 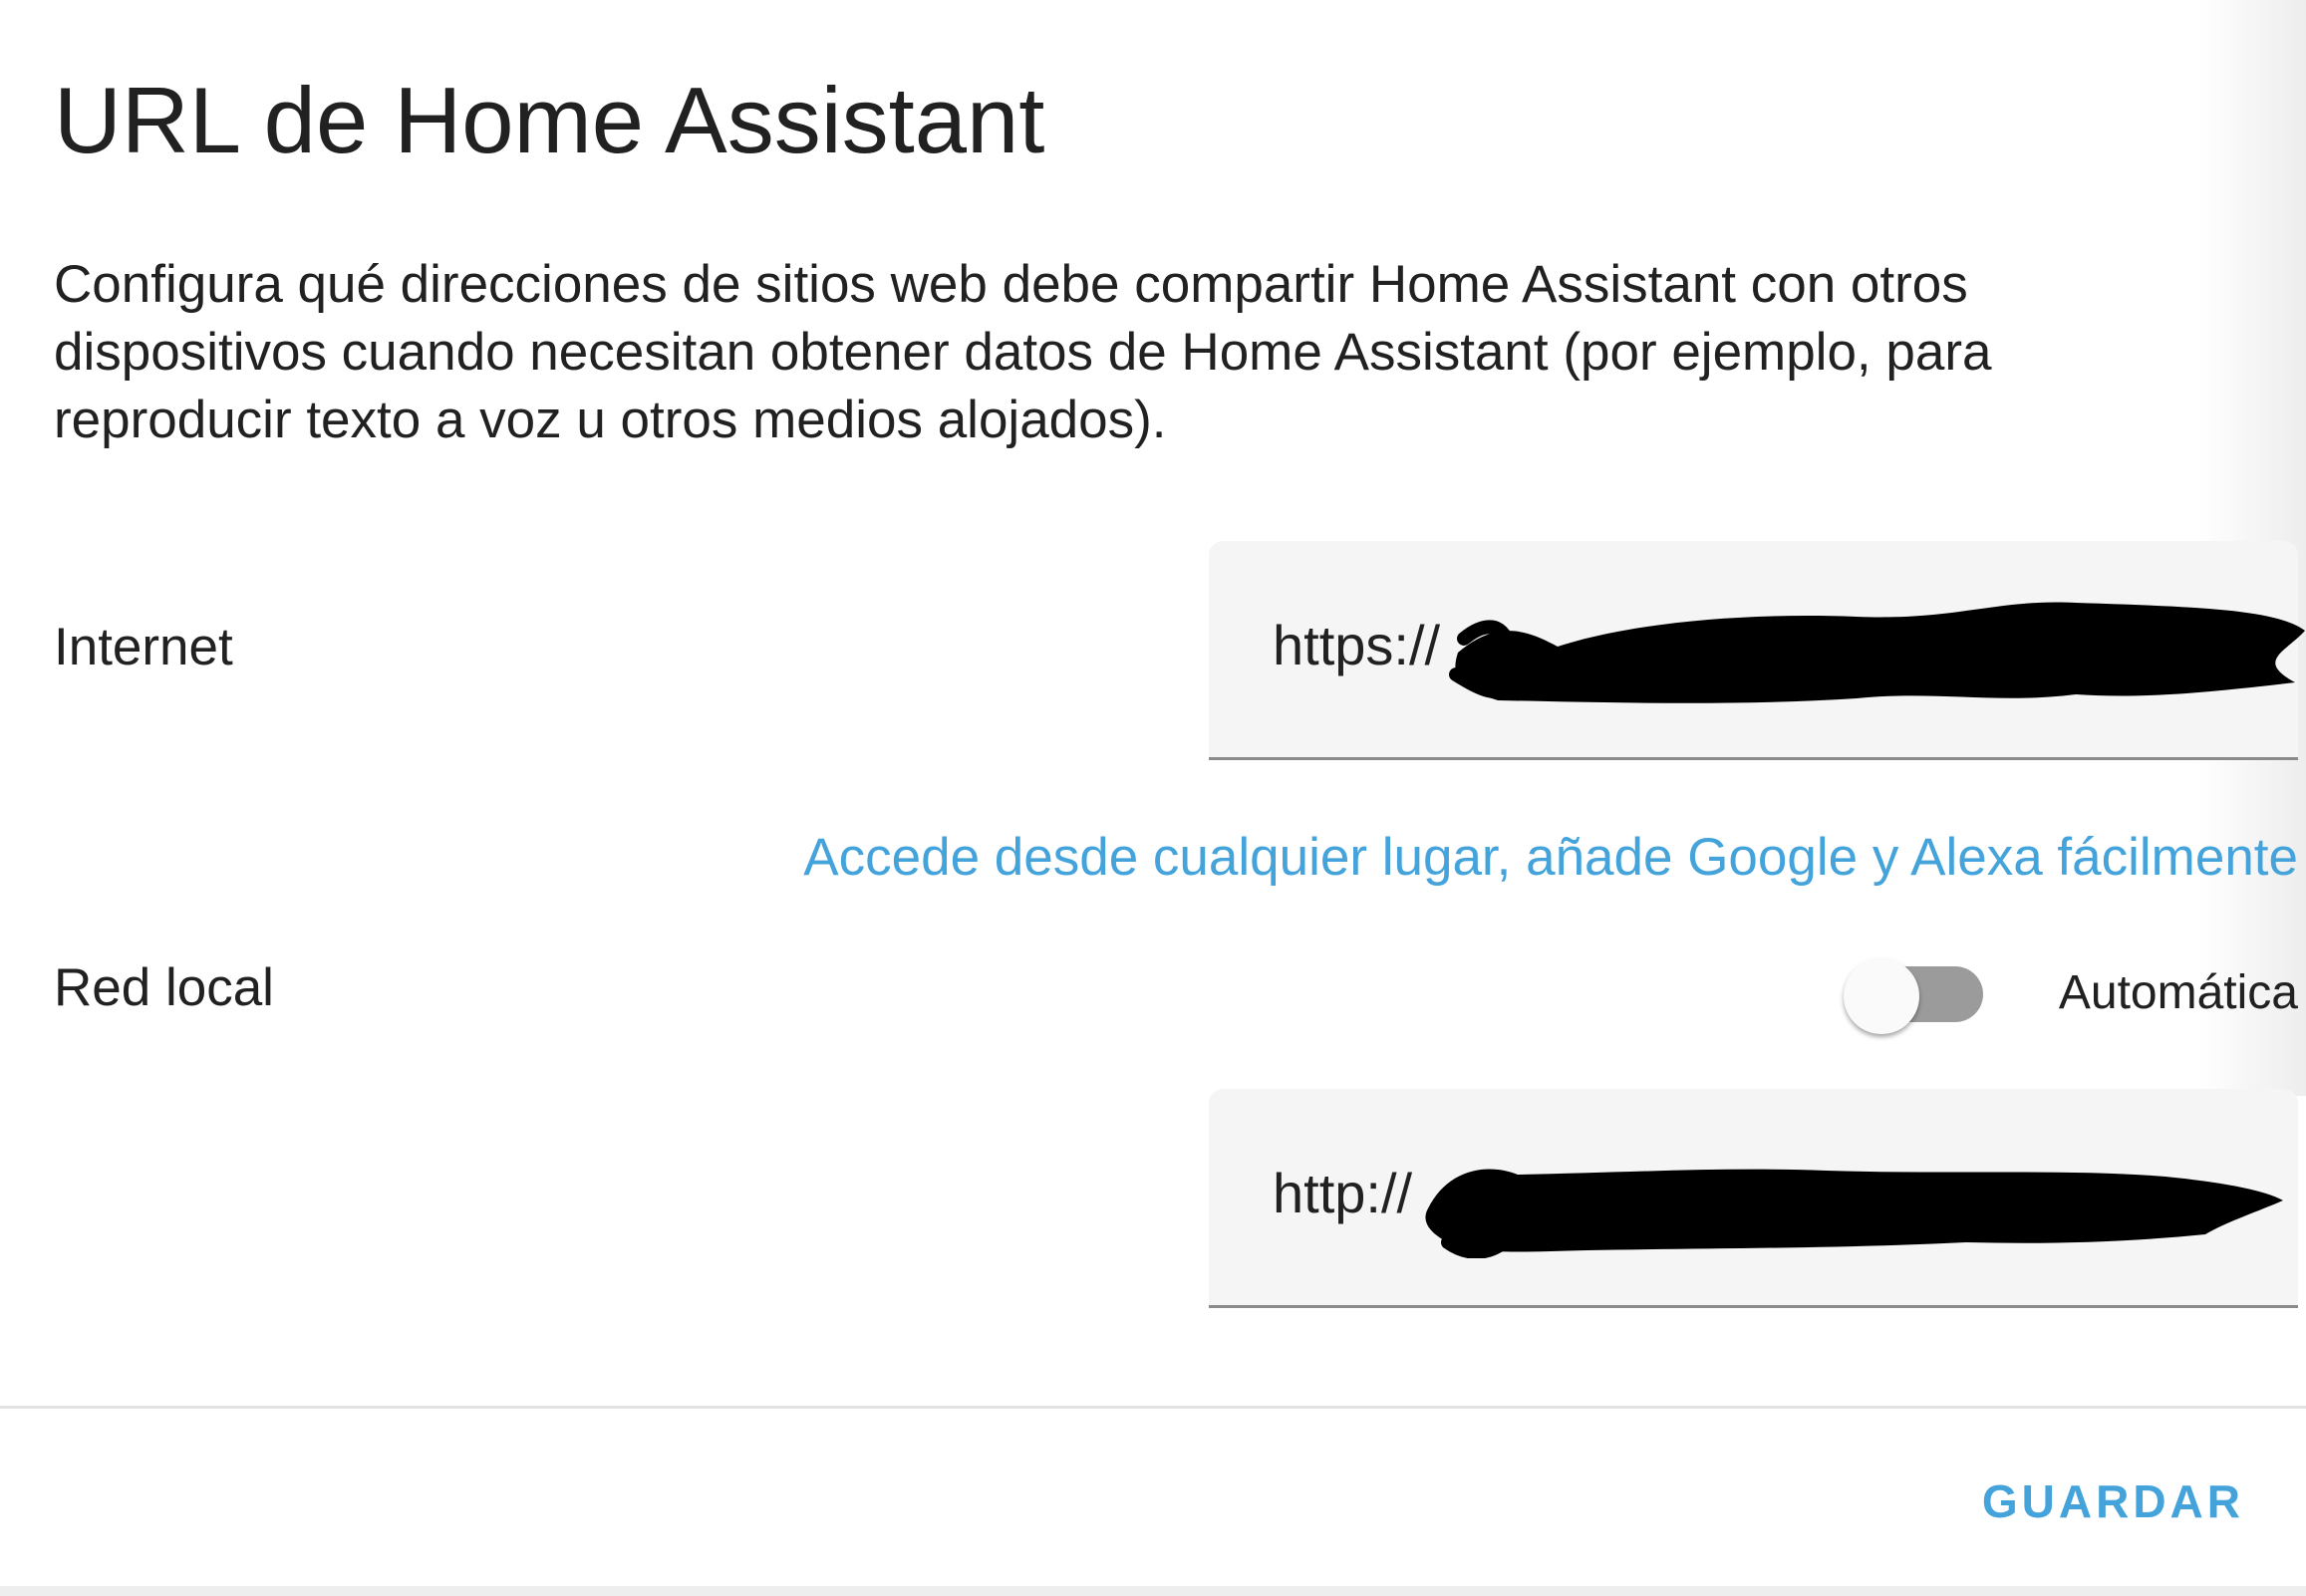 I want to click on automatic-toggle, so click(x=1918, y=996).